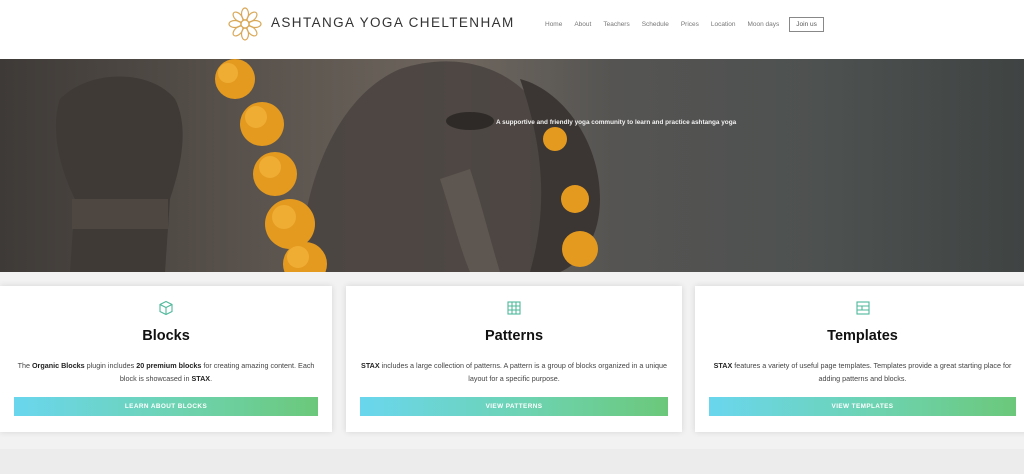 This screenshot has width=1024, height=474. I want to click on view-templates-button: VIEW TEMPLATES, so click(862, 406).